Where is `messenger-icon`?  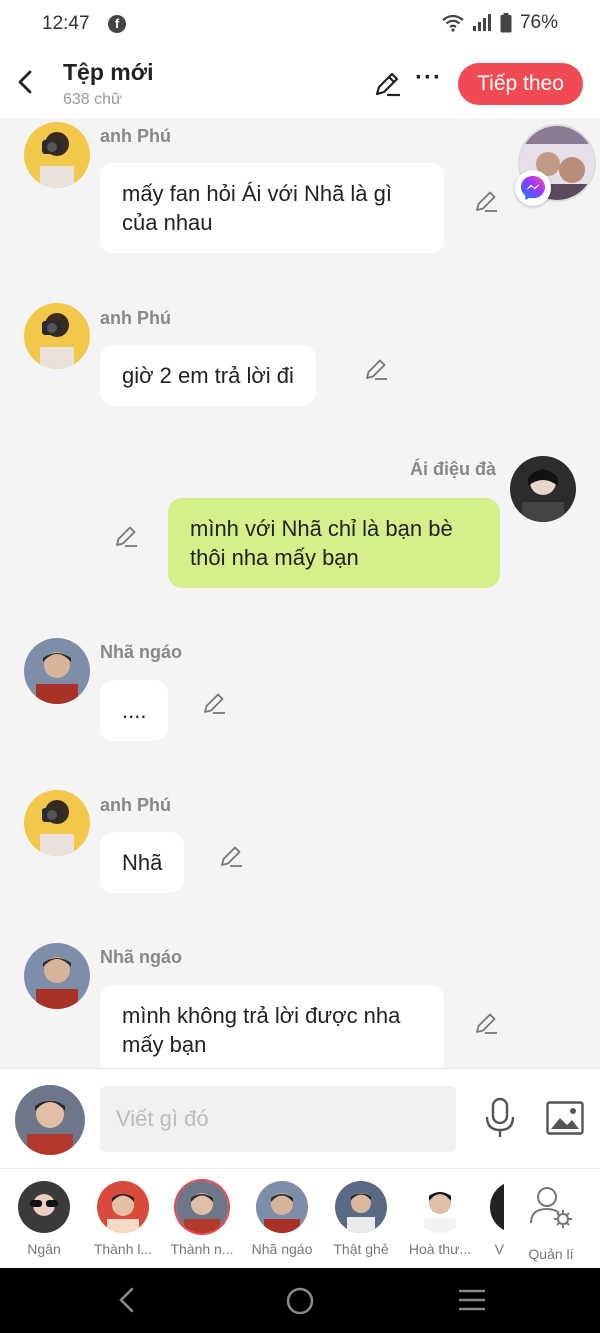
messenger-icon is located at coordinates (533, 188).